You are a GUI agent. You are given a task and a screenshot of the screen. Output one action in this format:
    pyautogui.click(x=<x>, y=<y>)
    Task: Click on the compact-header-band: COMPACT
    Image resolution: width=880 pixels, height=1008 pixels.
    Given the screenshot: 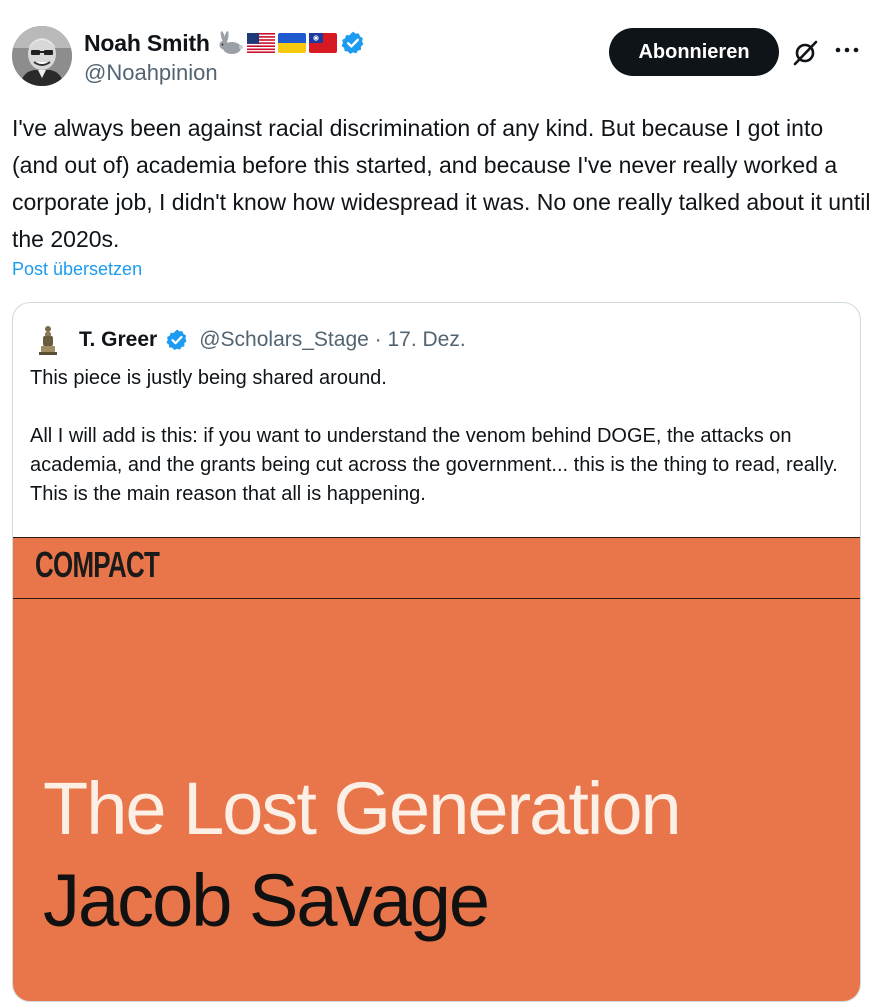 What is the action you would take?
    pyautogui.click(x=436, y=568)
    